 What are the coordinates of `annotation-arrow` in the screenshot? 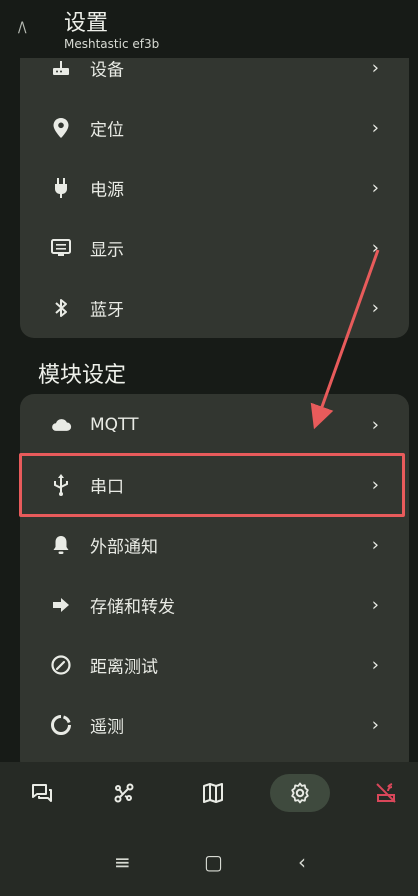 It's located at (345, 339).